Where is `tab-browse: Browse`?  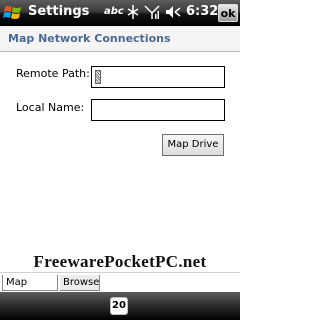 tab-browse: Browse is located at coordinates (80, 283).